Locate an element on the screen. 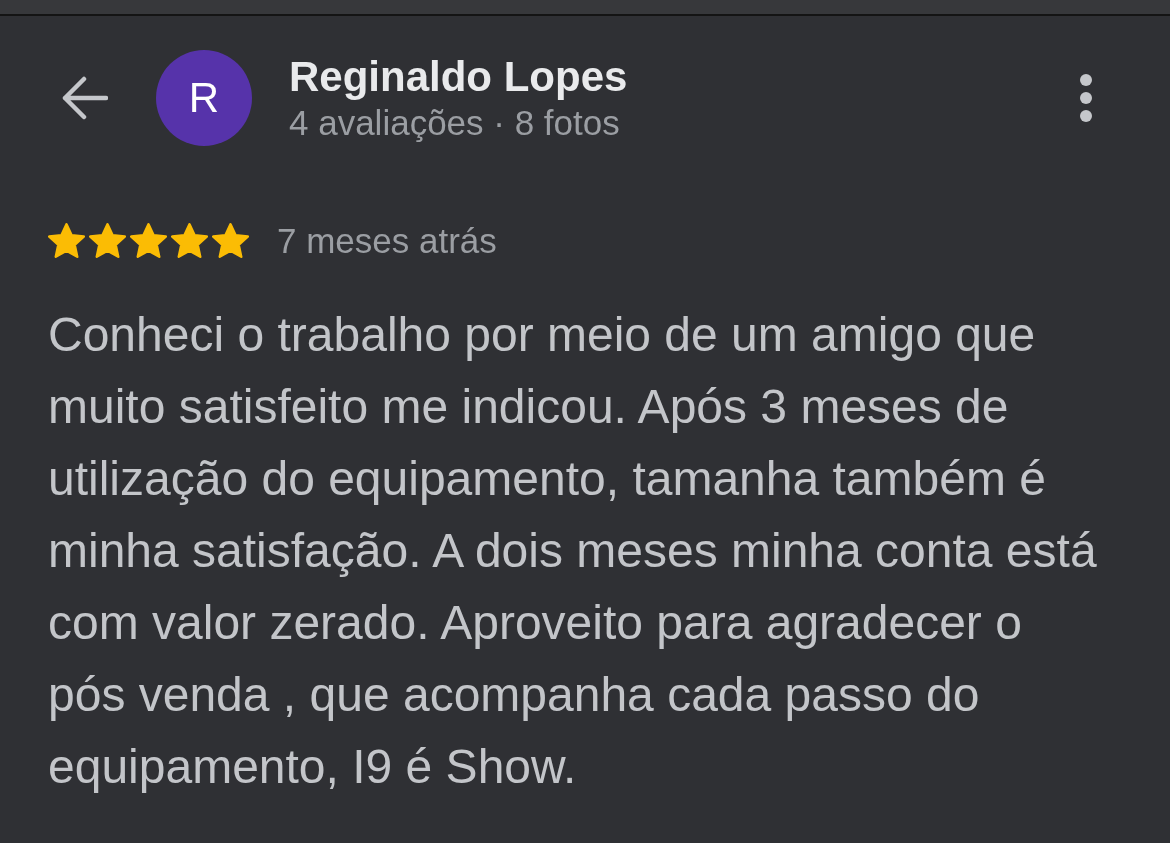  review-time: 7 meses atrás is located at coordinates (387, 240).